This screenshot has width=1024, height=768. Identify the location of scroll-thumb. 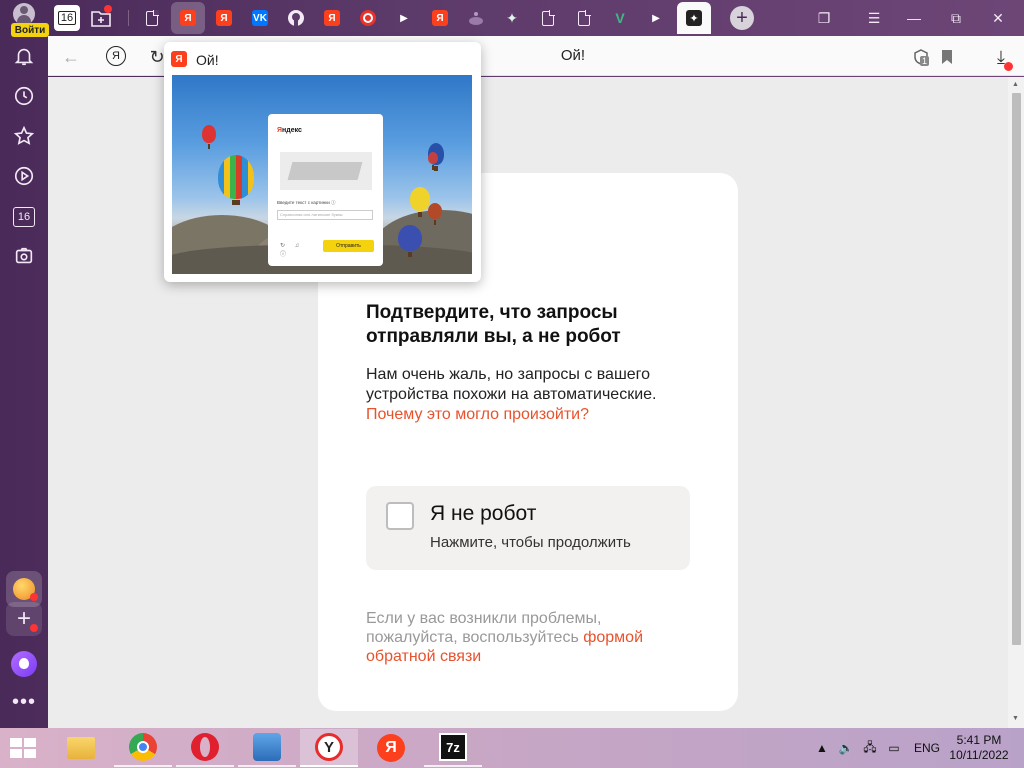
(1016, 369).